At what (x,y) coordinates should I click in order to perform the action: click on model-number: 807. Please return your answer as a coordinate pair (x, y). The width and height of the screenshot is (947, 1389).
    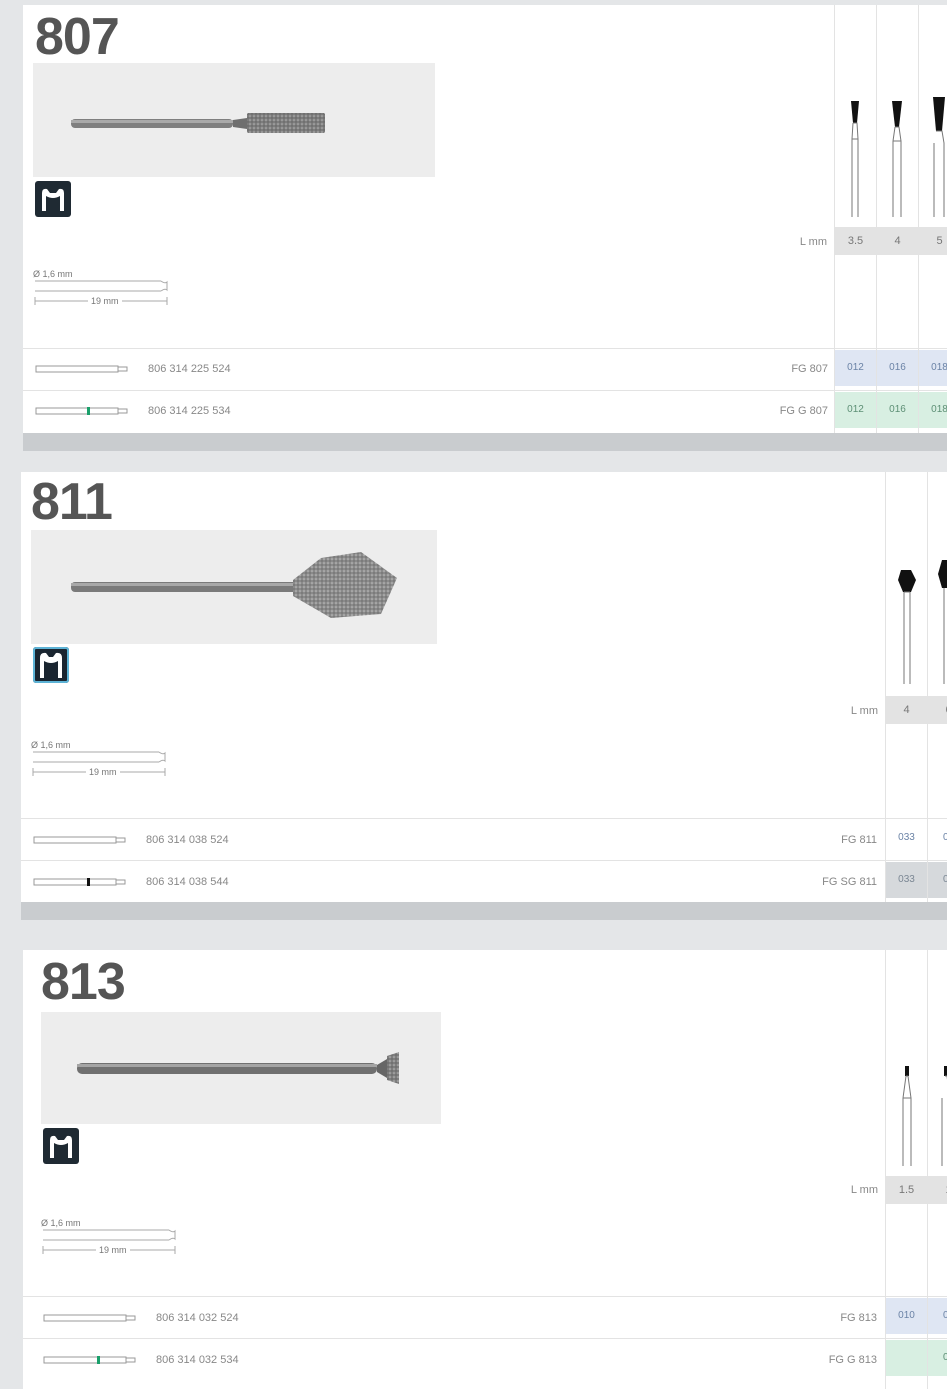
    Looking at the image, I should click on (77, 37).